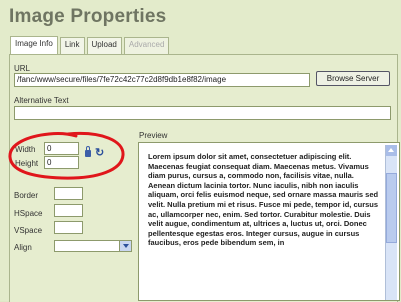  I want to click on border-input, so click(68, 193).